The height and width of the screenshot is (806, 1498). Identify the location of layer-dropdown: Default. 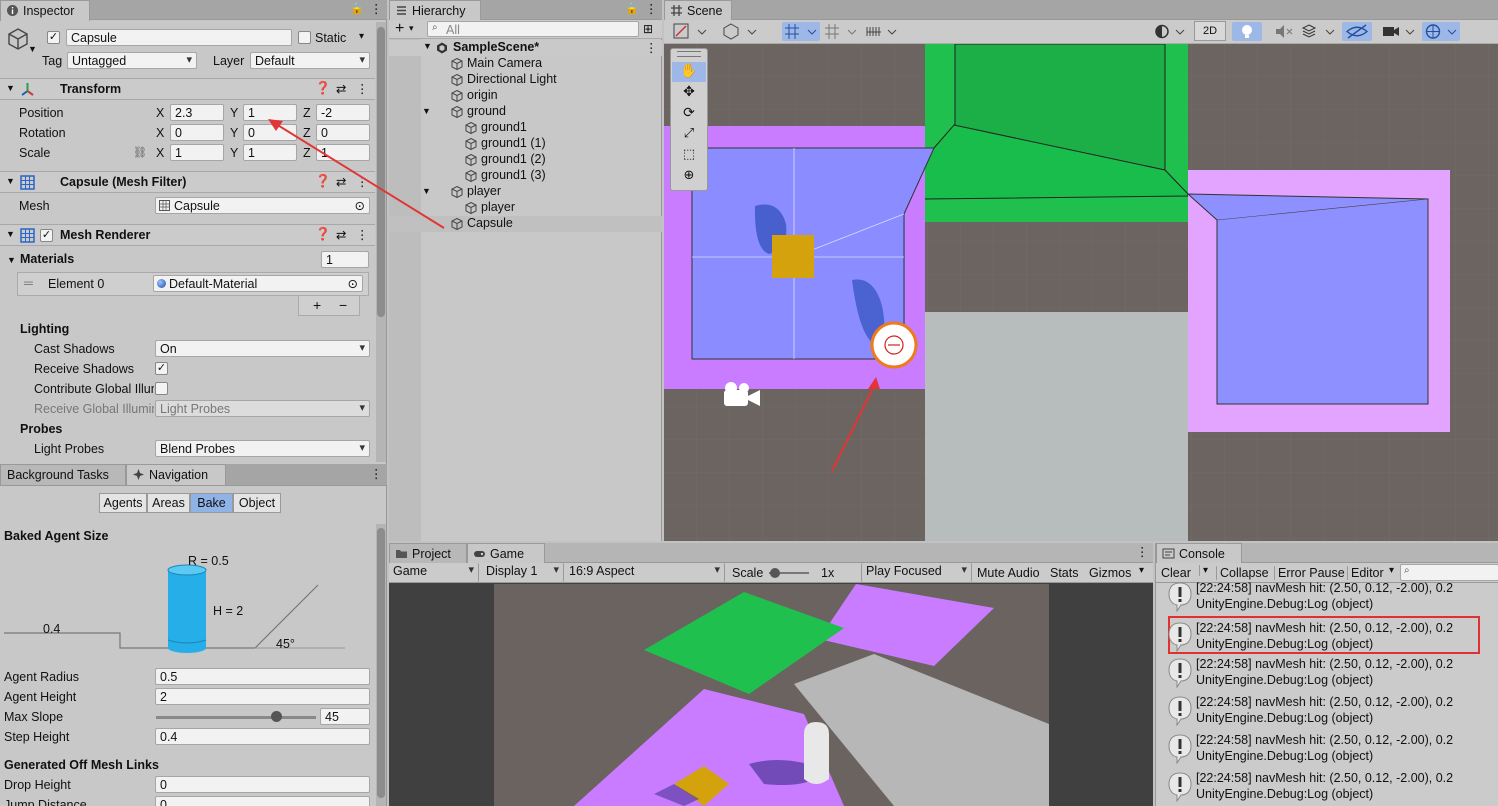
(310, 60).